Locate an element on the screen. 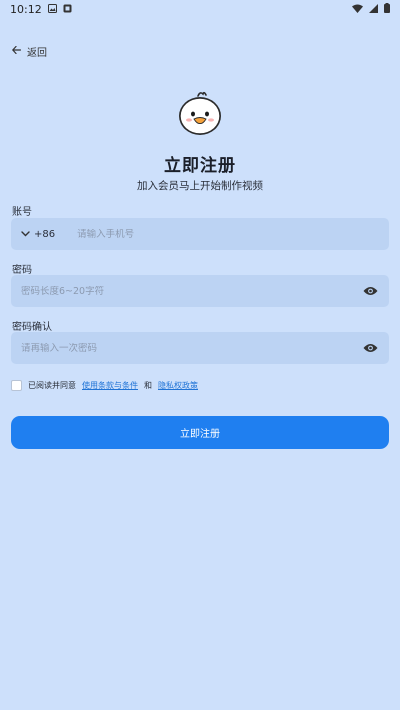 Image resolution: width=400 pixels, height=710 pixels. notification-icon is located at coordinates (67, 9).